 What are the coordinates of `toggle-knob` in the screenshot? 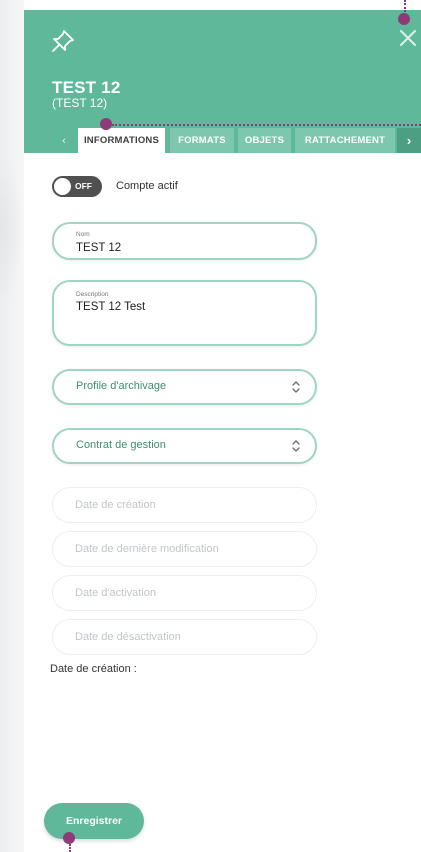 It's located at (62, 186).